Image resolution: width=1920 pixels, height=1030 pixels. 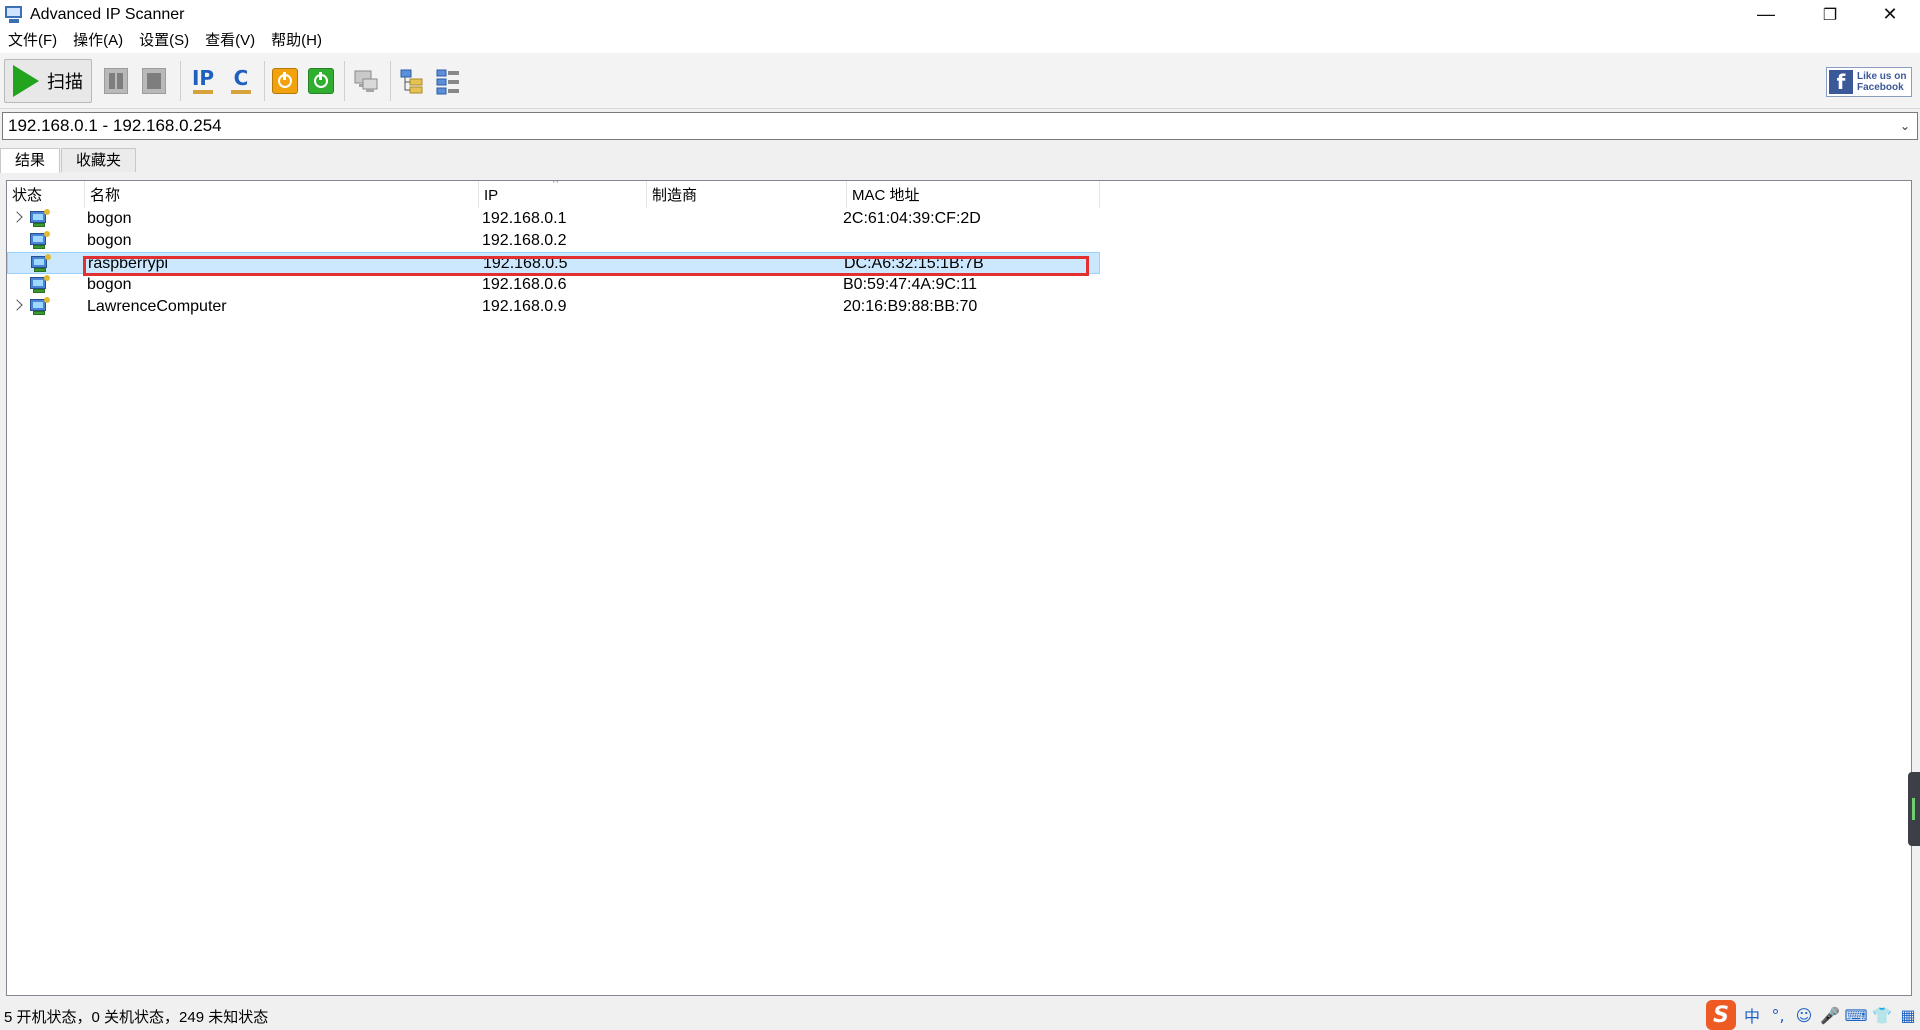 What do you see at coordinates (1830, 14) in the screenshot?
I see `maximize-button: ❐` at bounding box center [1830, 14].